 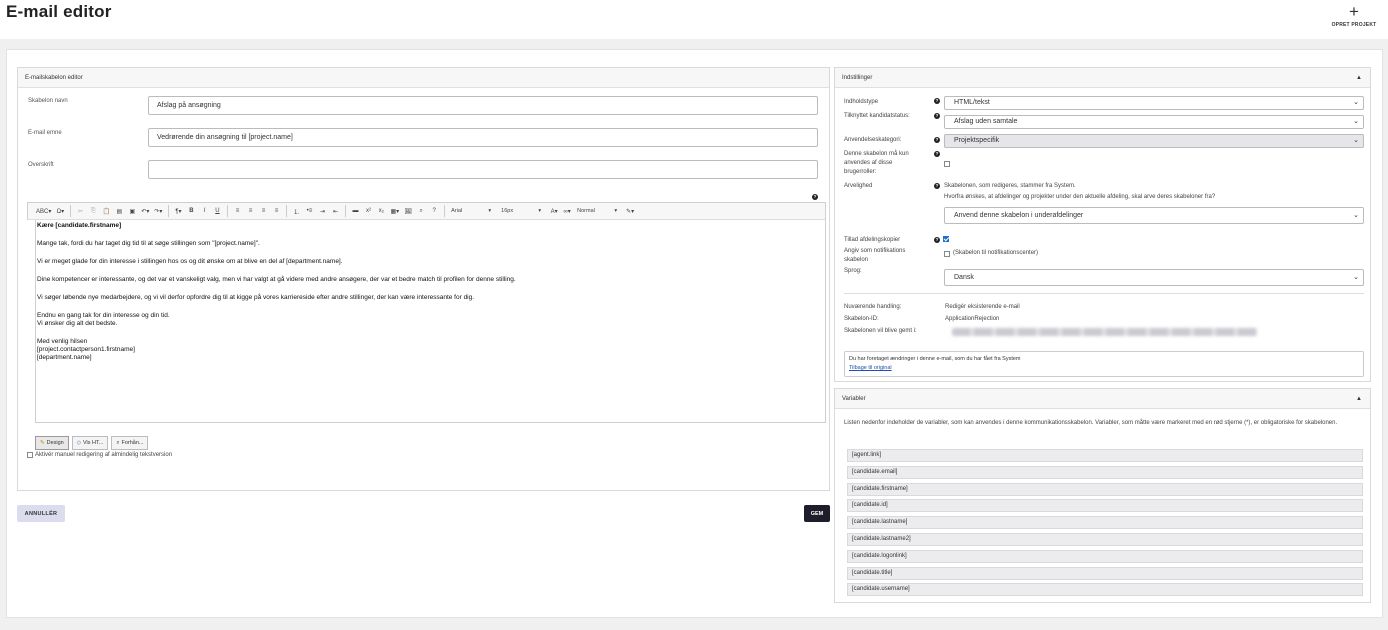 I want to click on candidate-status-label: Tilknyttet kandidatstatus:, so click(x=877, y=116).